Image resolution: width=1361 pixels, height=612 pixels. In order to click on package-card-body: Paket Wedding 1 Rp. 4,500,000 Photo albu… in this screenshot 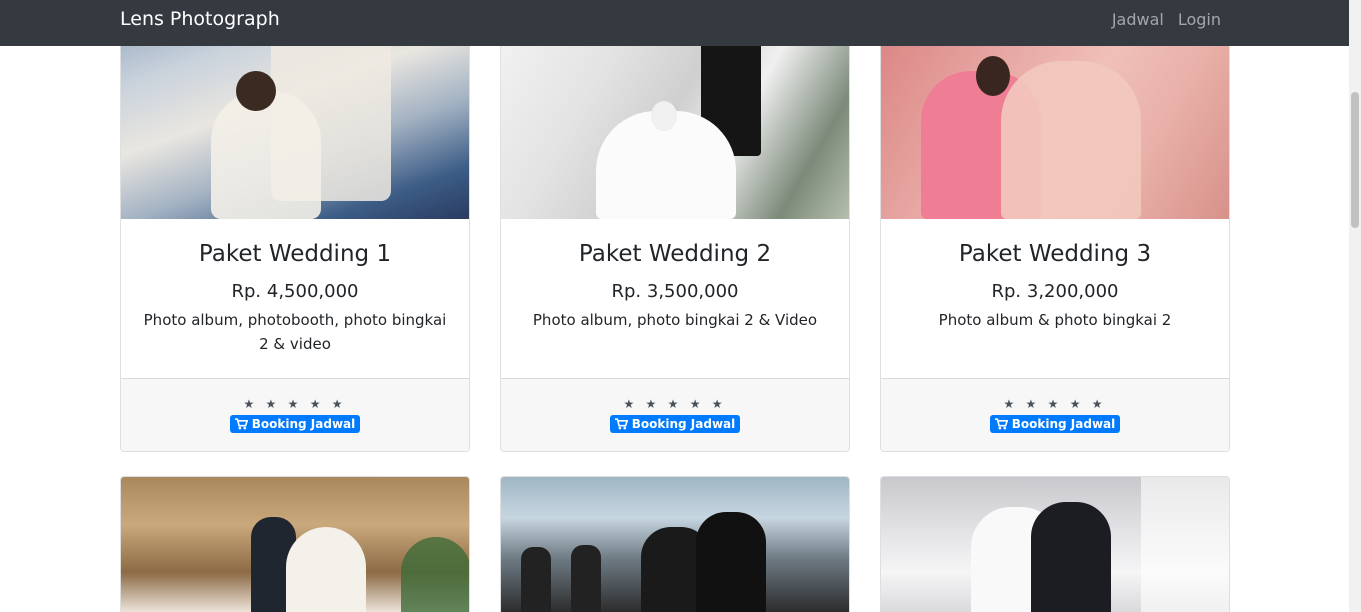, I will do `click(295, 298)`.